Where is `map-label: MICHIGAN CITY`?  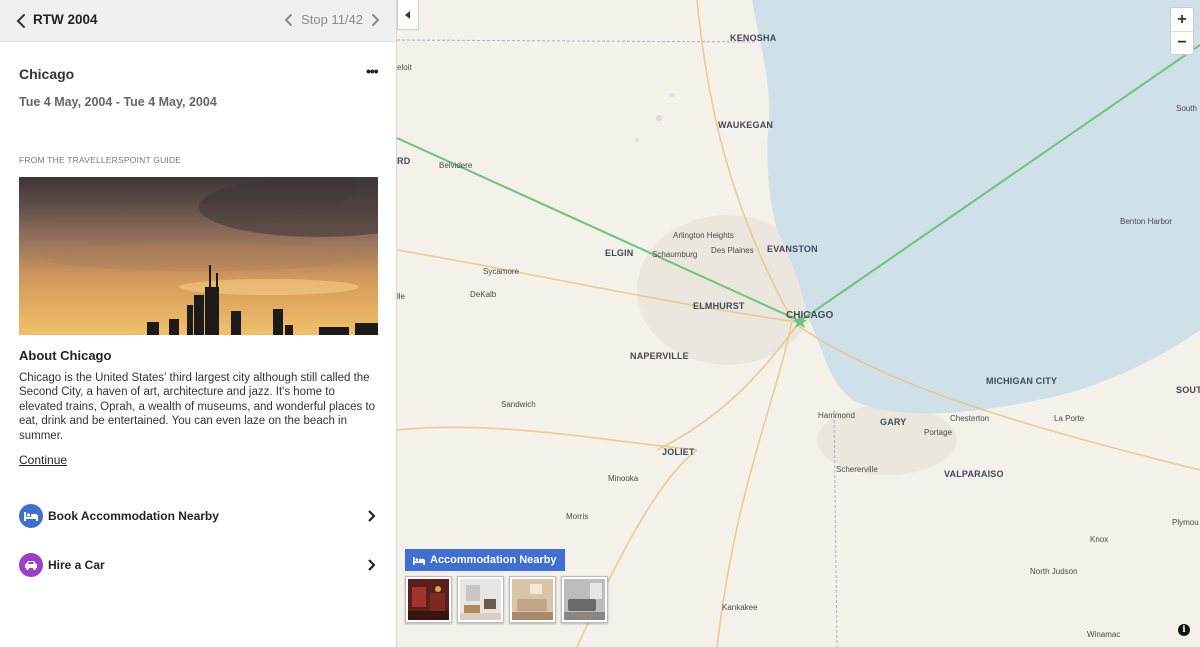 map-label: MICHIGAN CITY is located at coordinates (1022, 381).